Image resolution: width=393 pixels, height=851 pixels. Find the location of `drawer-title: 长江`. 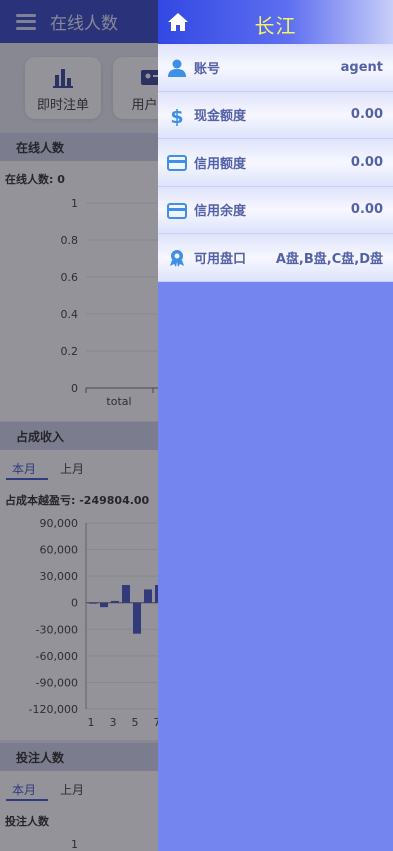

drawer-title: 长江 is located at coordinates (275, 26).